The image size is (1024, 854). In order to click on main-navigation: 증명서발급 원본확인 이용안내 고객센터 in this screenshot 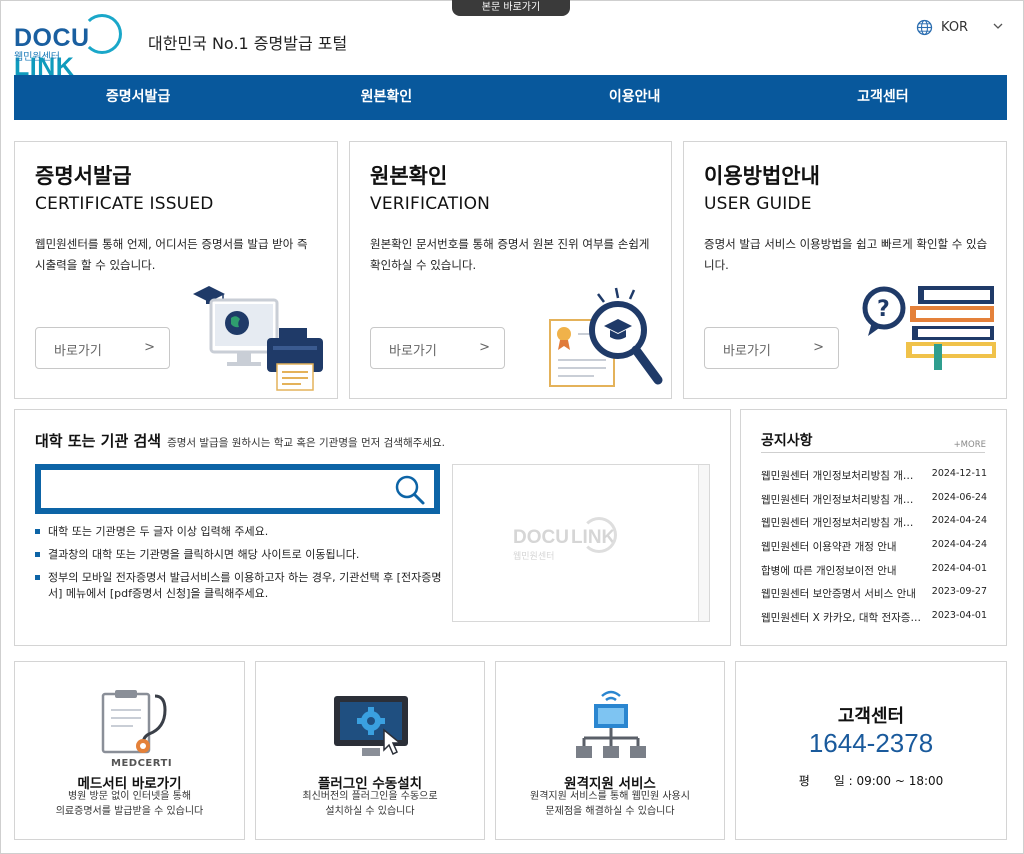, I will do `click(510, 97)`.